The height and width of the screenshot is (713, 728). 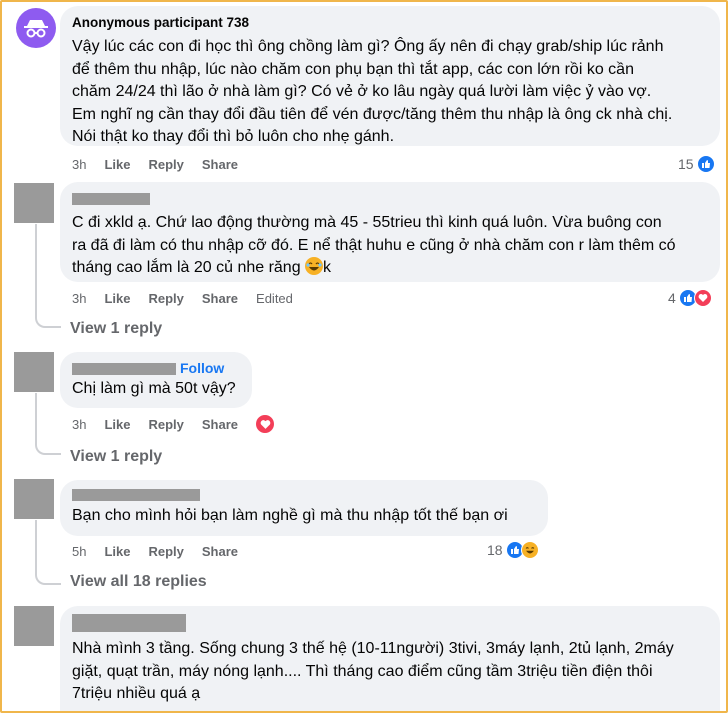 What do you see at coordinates (390, 23) in the screenshot?
I see `comment-author: Anonymous participant 738` at bounding box center [390, 23].